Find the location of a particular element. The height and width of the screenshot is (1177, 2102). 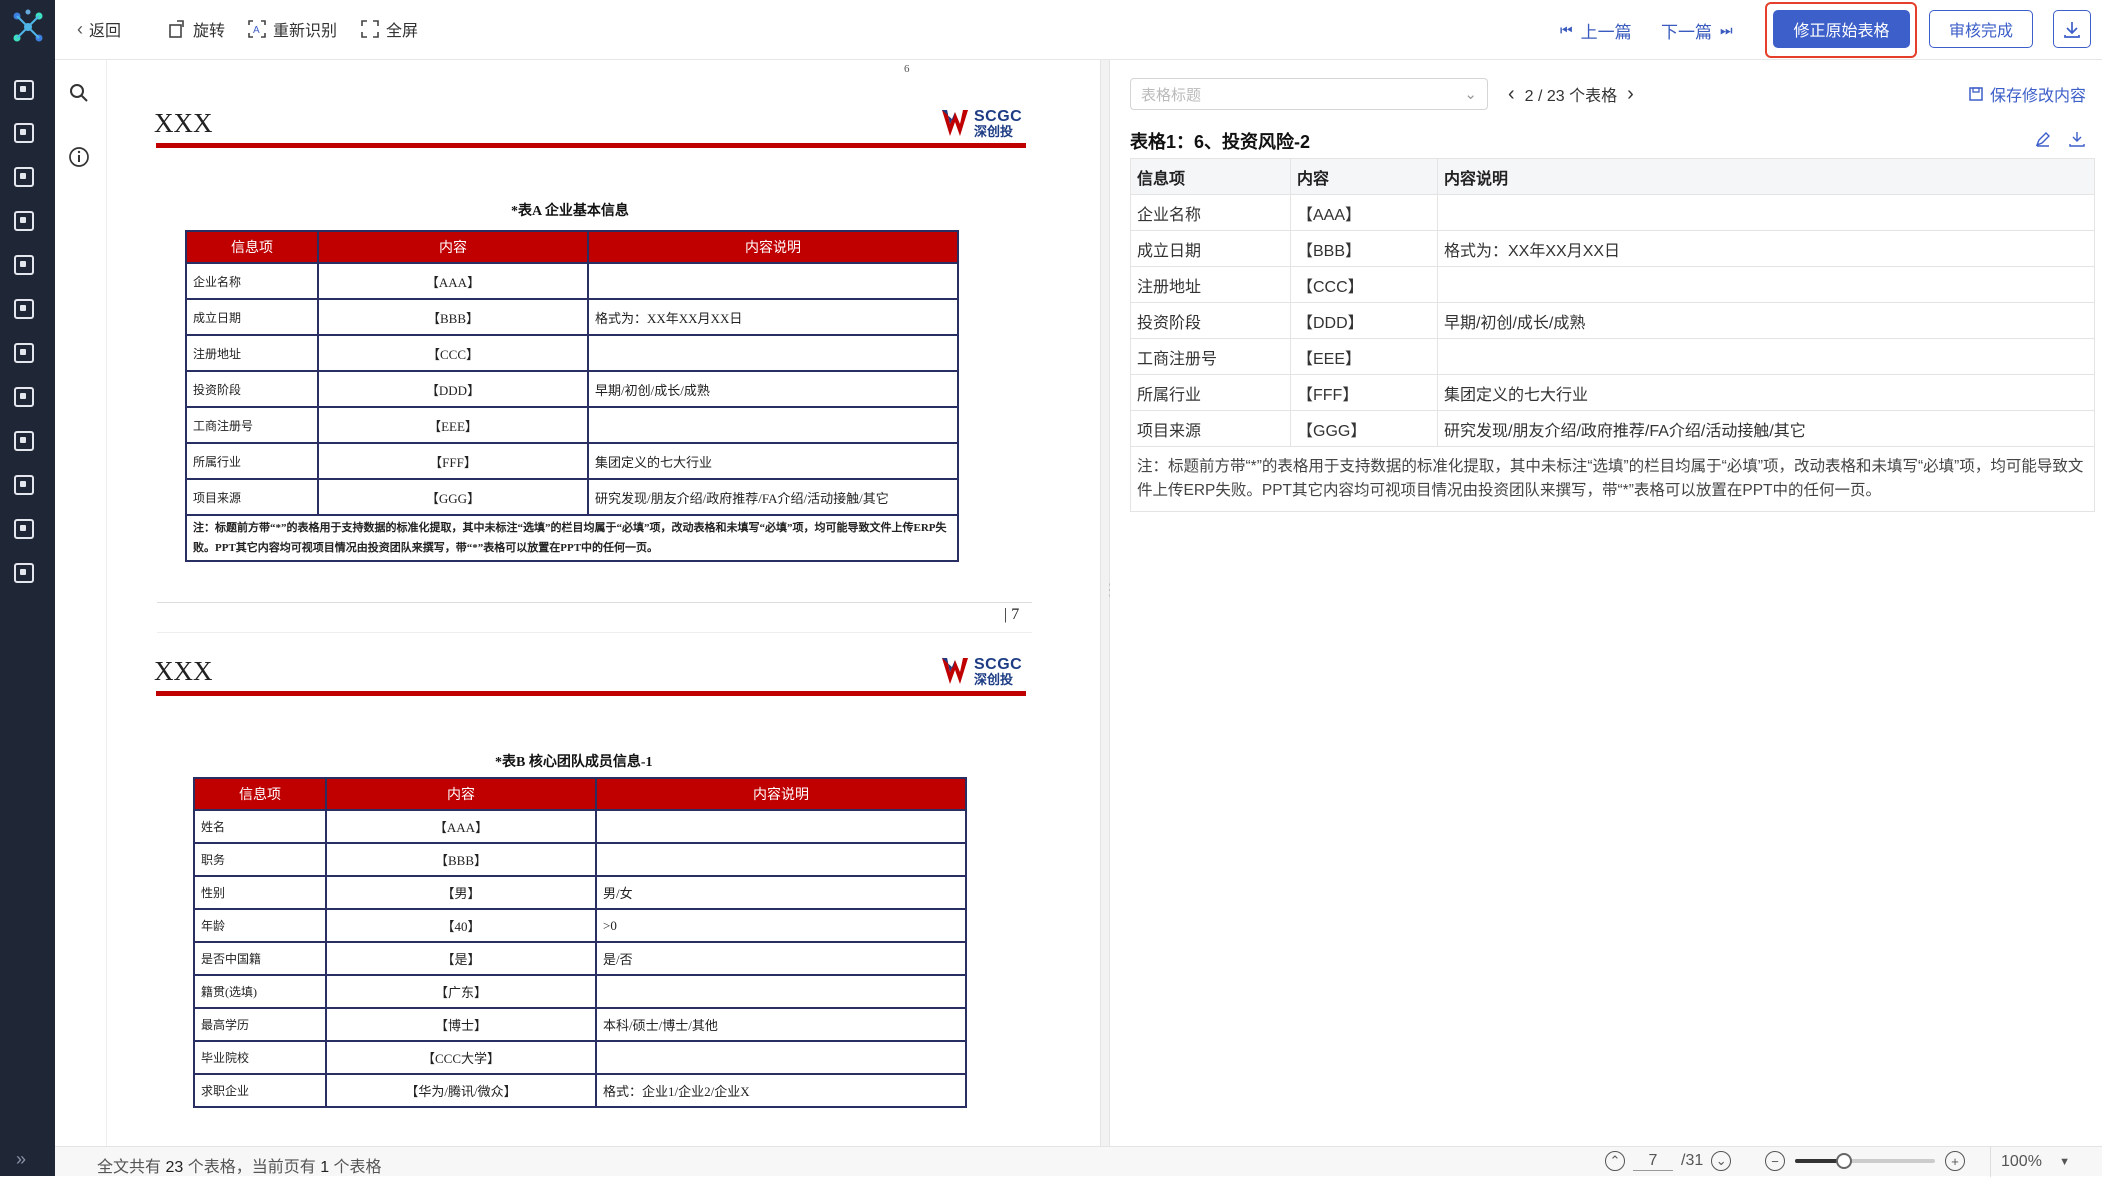

logo-en-2: SCGC is located at coordinates (998, 664).